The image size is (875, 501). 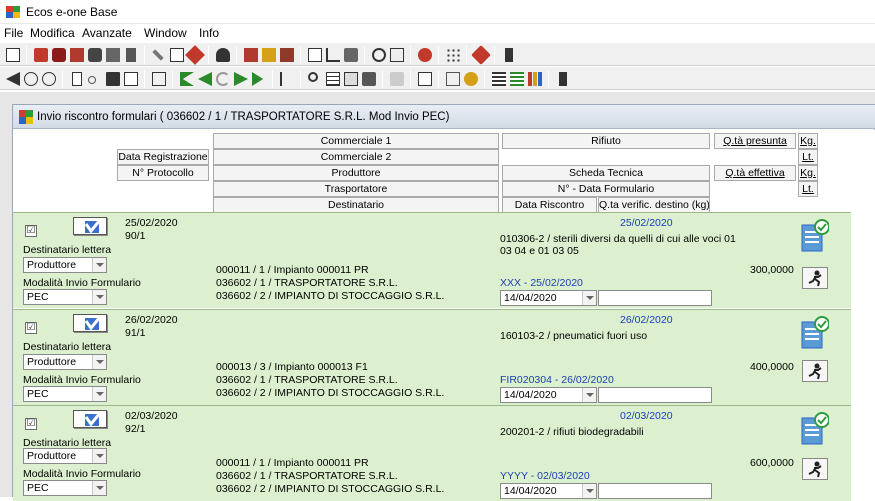 What do you see at coordinates (241, 79) in the screenshot?
I see `next-record-icon` at bounding box center [241, 79].